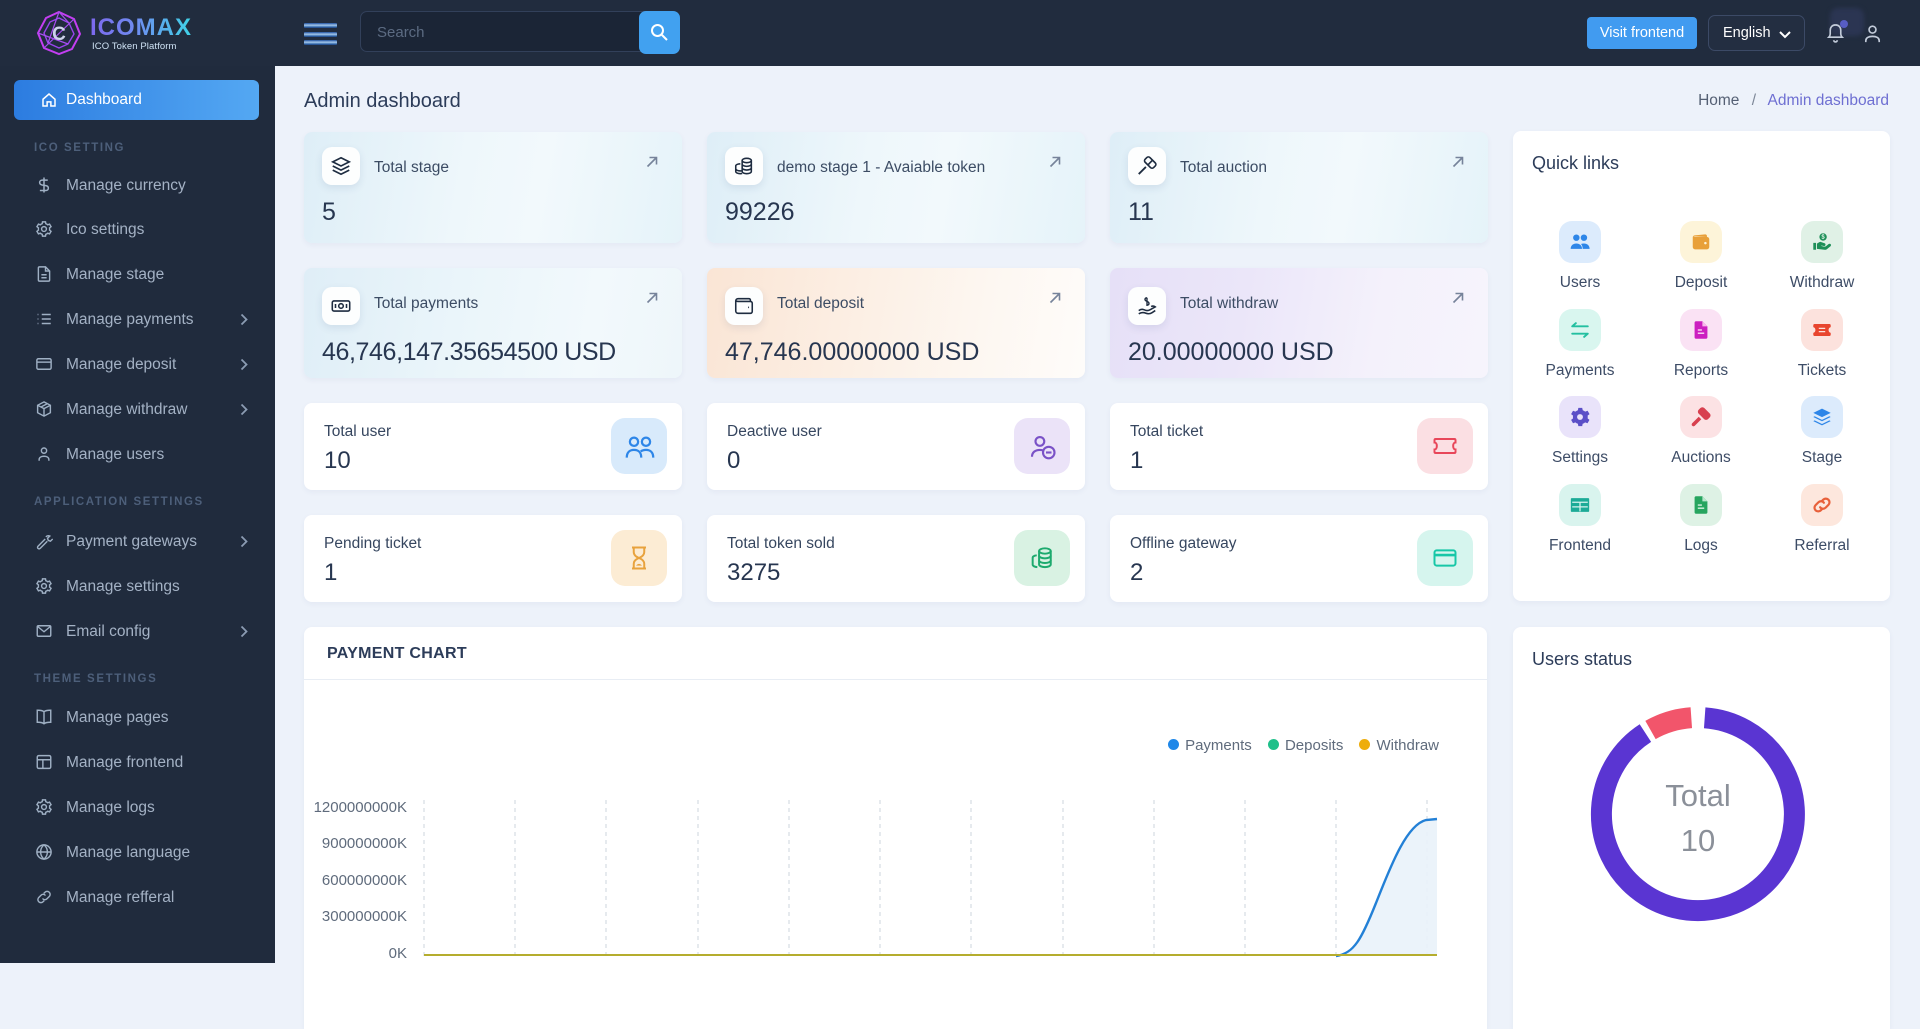 The width and height of the screenshot is (1920, 1029). What do you see at coordinates (59, 34) in the screenshot?
I see `svg-text: C` at bounding box center [59, 34].